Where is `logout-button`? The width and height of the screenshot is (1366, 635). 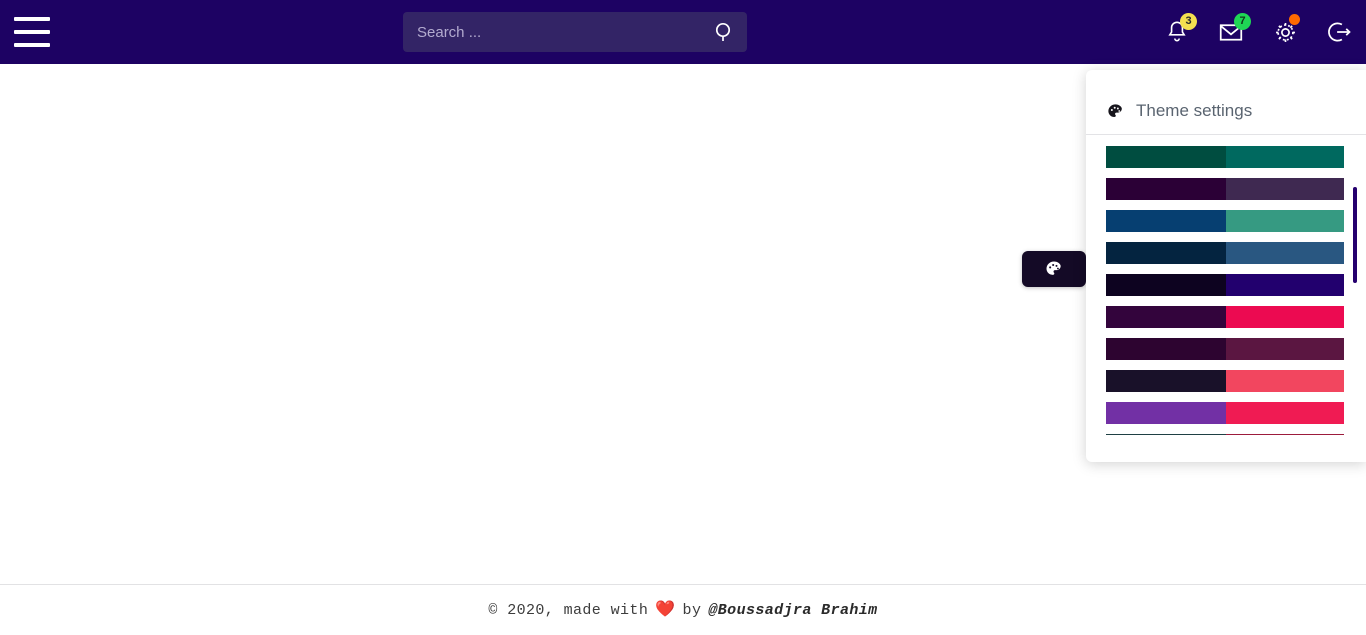 logout-button is located at coordinates (1339, 32).